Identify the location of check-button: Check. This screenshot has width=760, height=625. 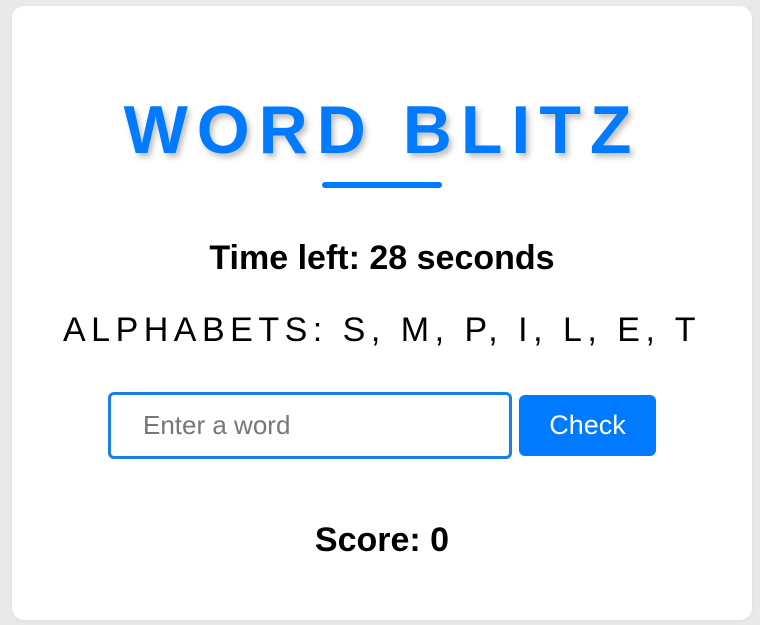
(587, 425).